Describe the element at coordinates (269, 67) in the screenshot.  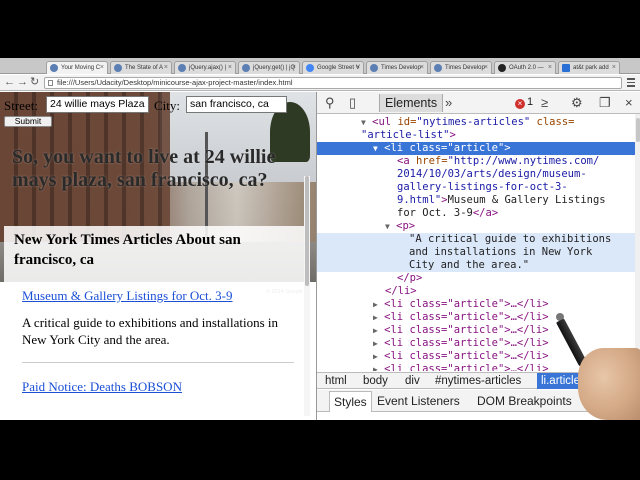
I see `tab-jquery-get: jQuery.get() | jQ ×` at that location.